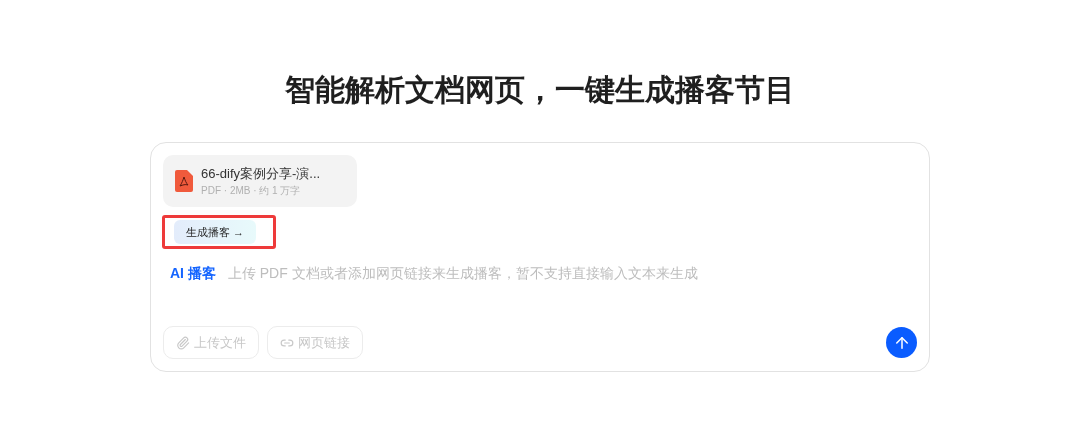 The height and width of the screenshot is (438, 1080). Describe the element at coordinates (184, 181) in the screenshot. I see `pdf-file-icon` at that location.